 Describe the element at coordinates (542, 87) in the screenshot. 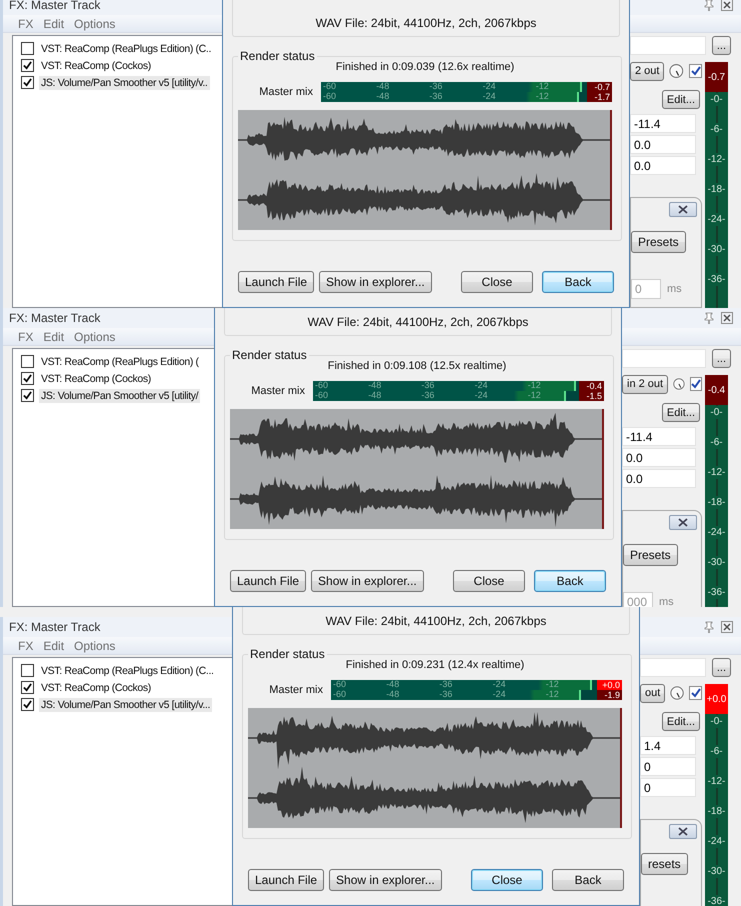

I see `scale-label: -12` at that location.